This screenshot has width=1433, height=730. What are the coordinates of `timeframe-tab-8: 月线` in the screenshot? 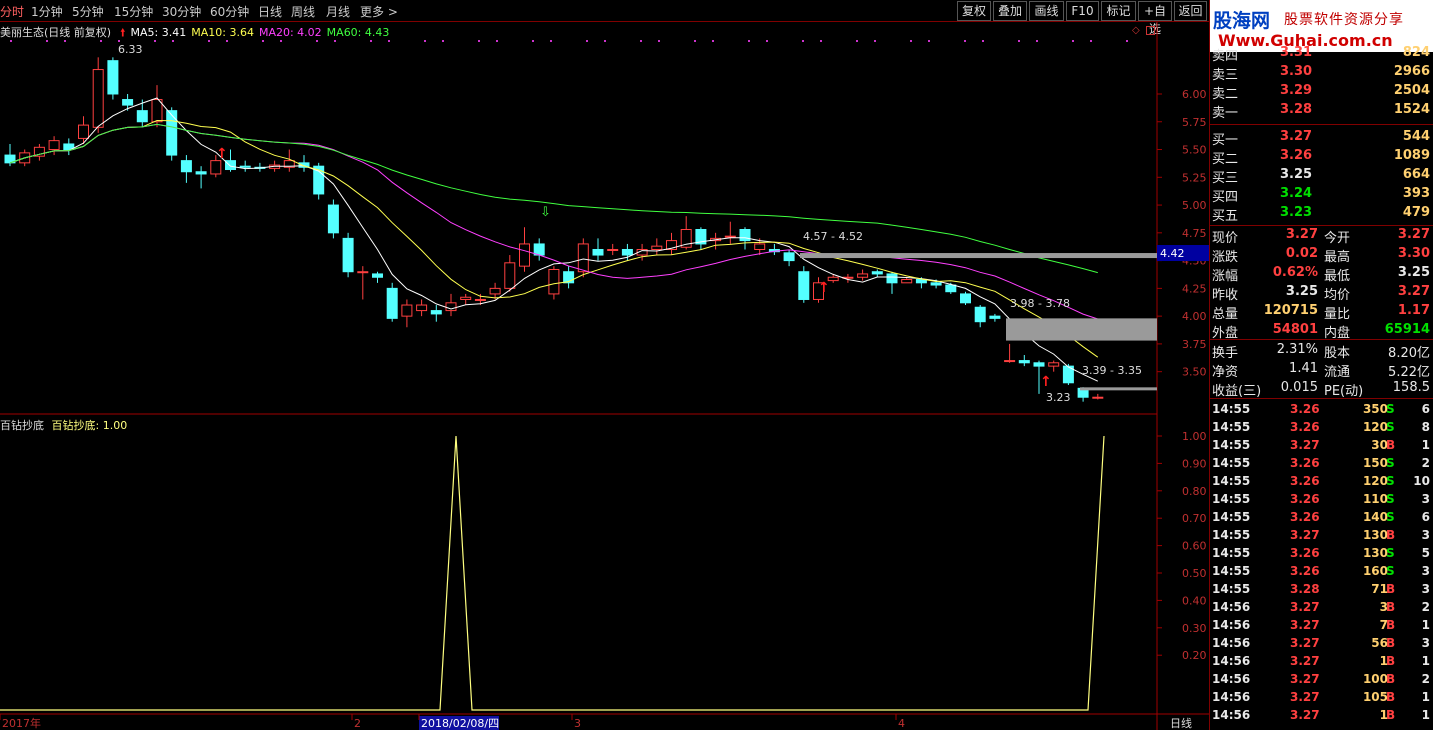 It's located at (338, 11).